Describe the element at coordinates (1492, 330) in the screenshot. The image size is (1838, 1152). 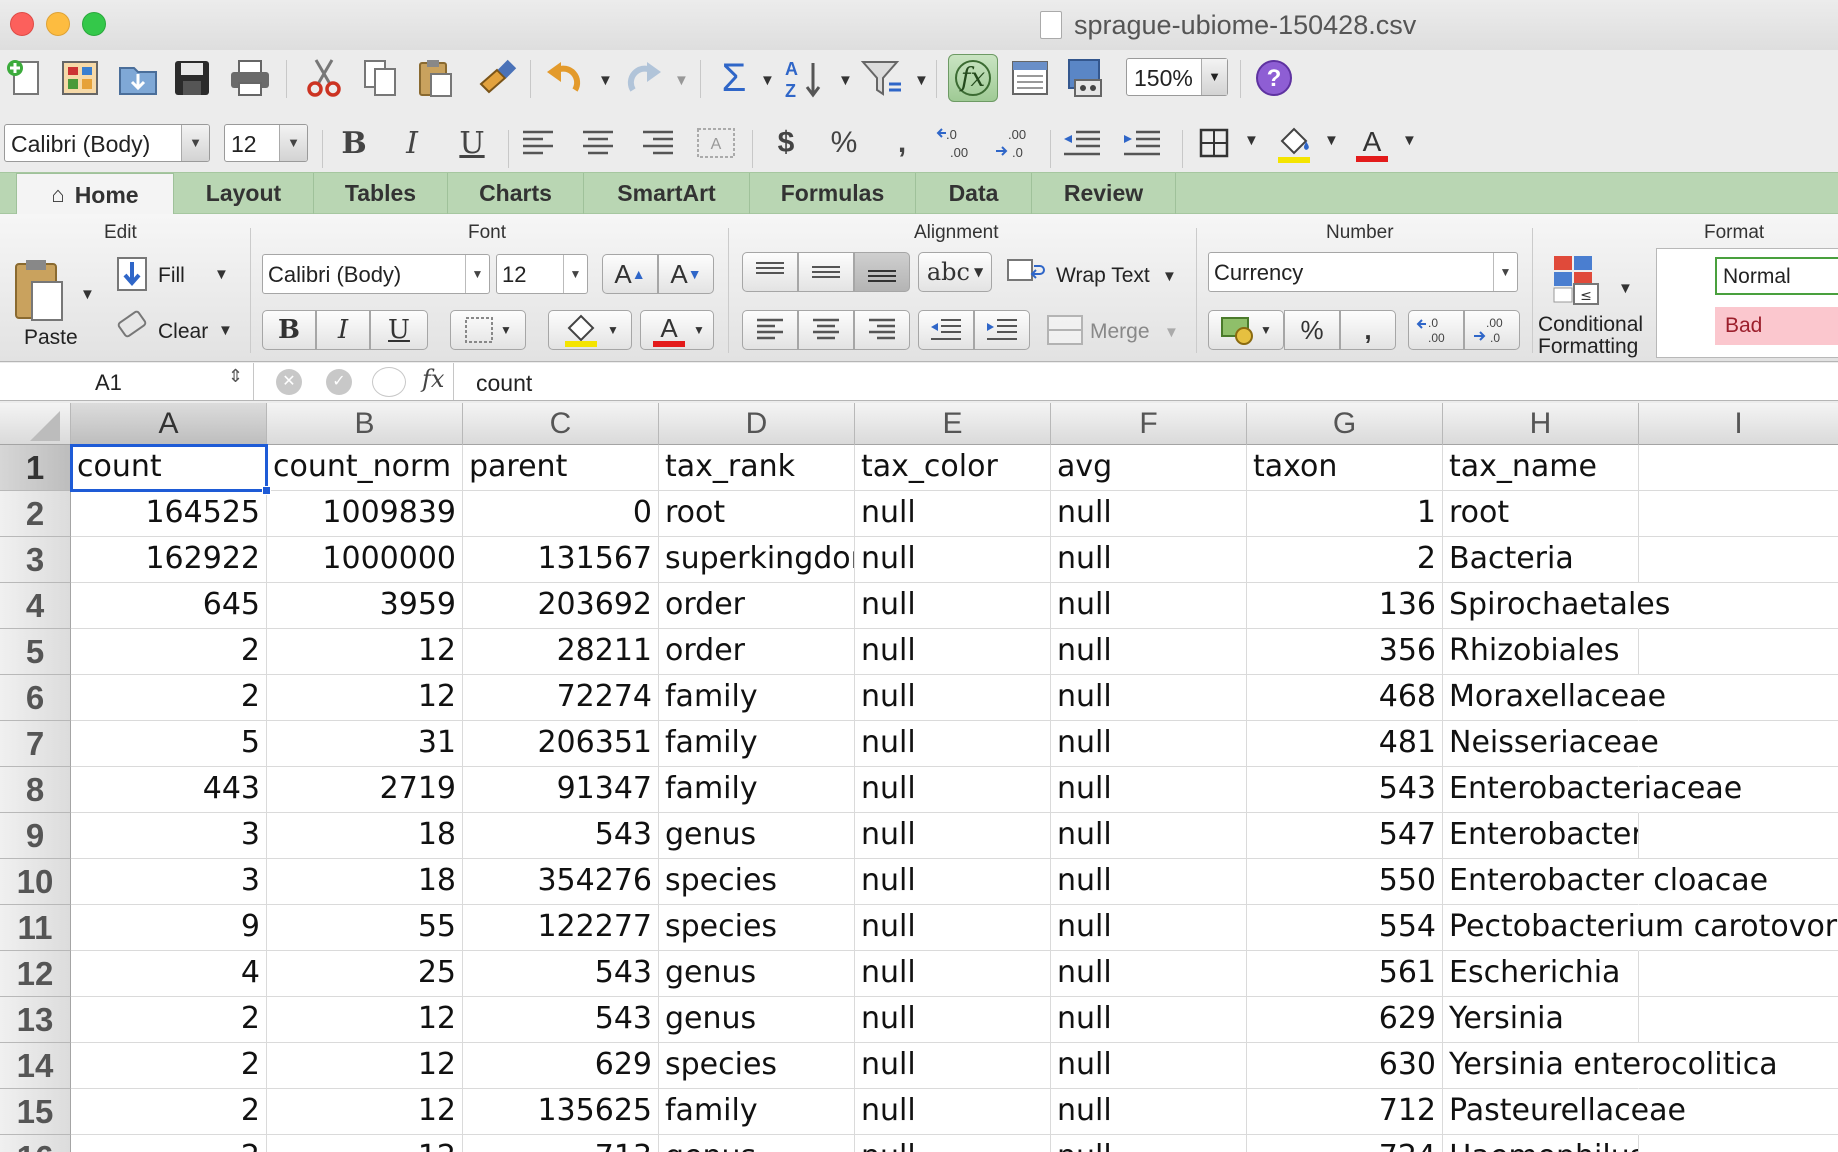
I see `ribbon-decrease-decimal-icon: .00.0` at that location.